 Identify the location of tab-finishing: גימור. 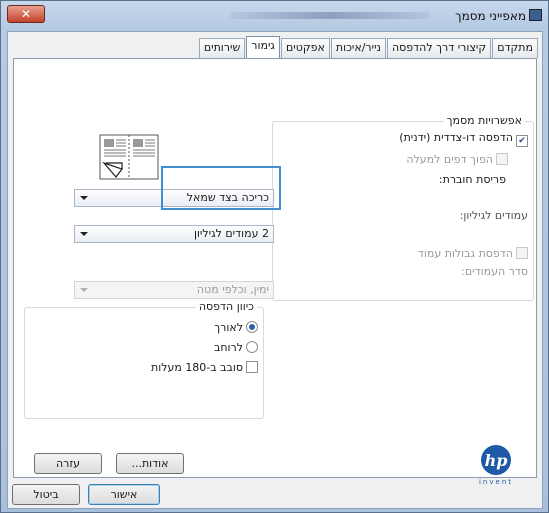
(263, 47).